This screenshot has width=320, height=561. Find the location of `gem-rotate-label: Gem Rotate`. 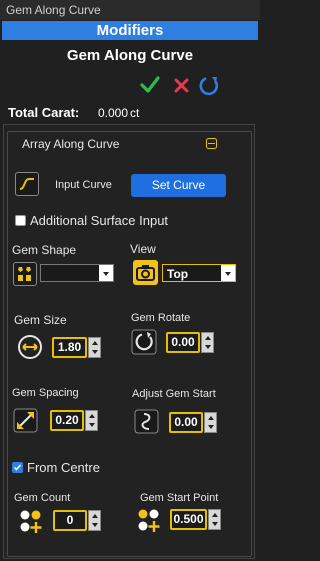

gem-rotate-label: Gem Rotate is located at coordinates (161, 318).